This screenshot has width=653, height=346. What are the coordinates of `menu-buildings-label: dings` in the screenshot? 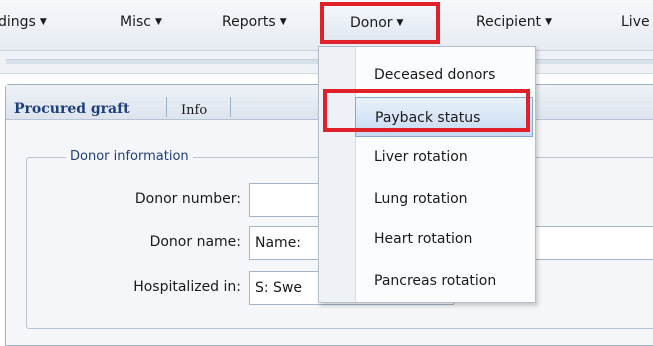 It's located at (18, 22).